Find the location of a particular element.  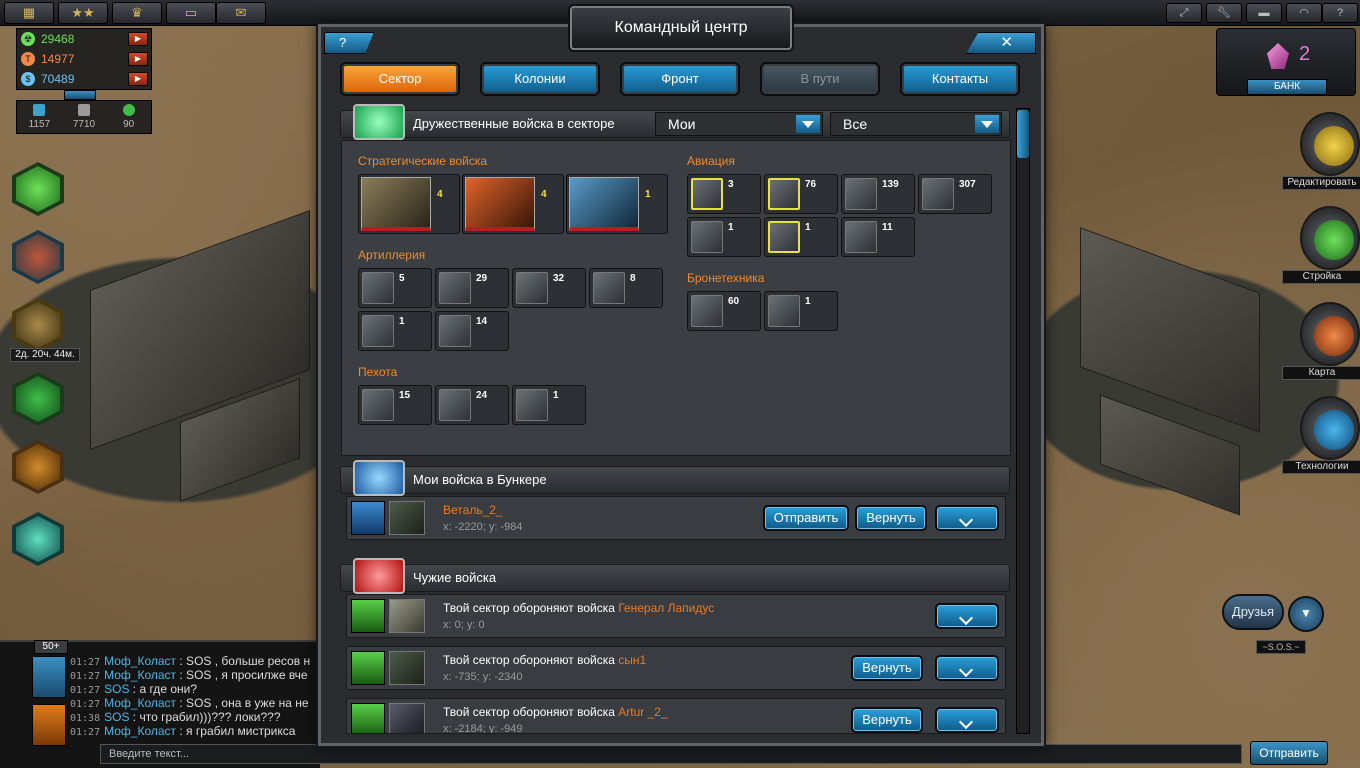

signal-icon: ◠ is located at coordinates (1304, 13).